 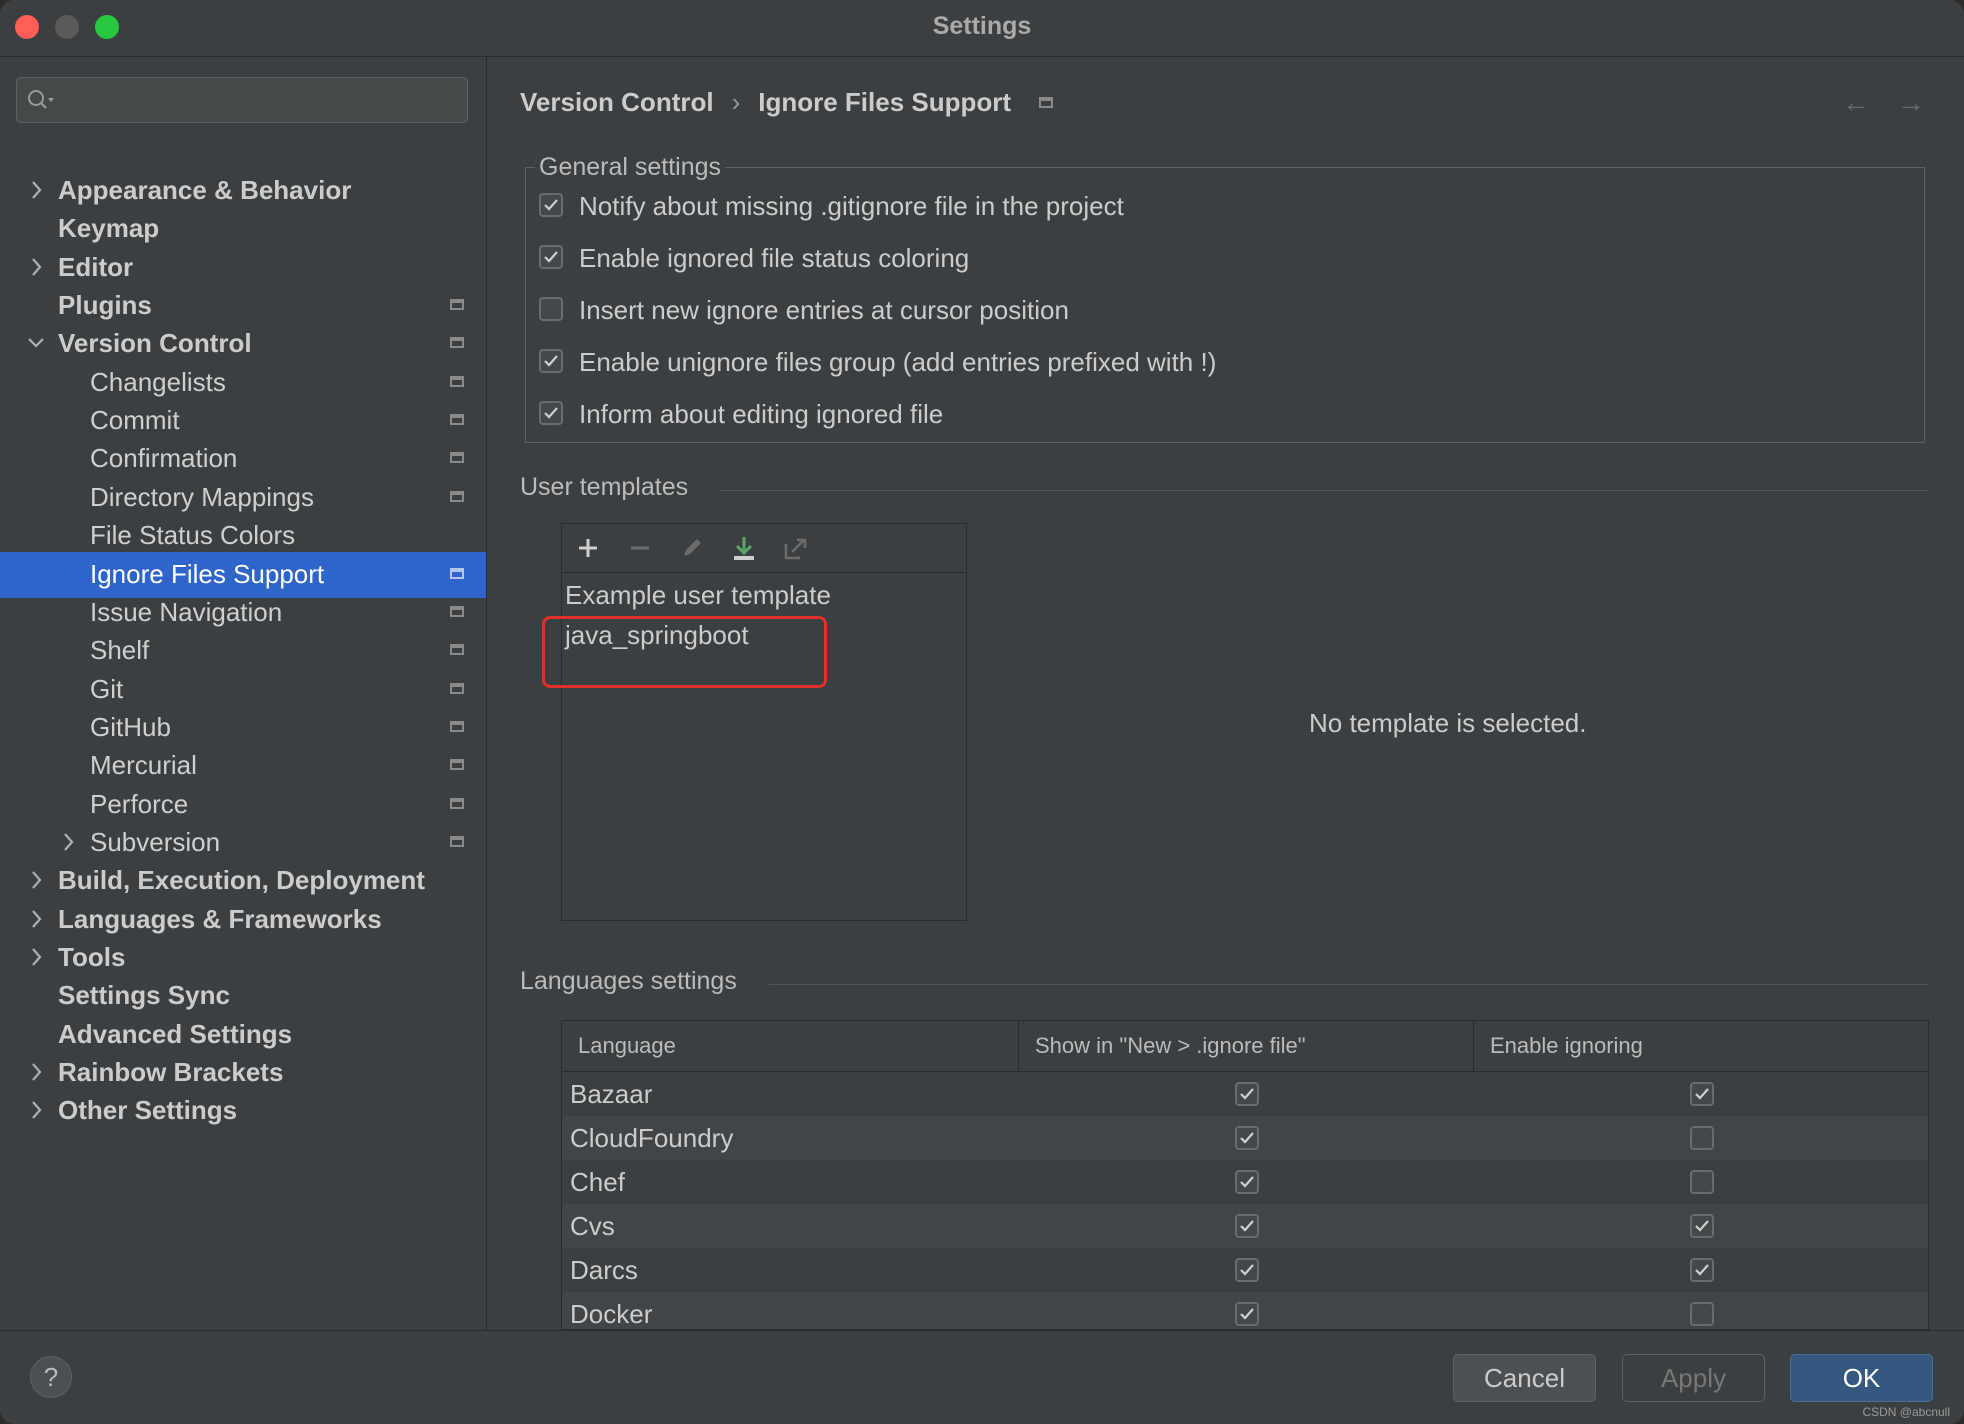 I want to click on search-input, so click(x=242, y=100).